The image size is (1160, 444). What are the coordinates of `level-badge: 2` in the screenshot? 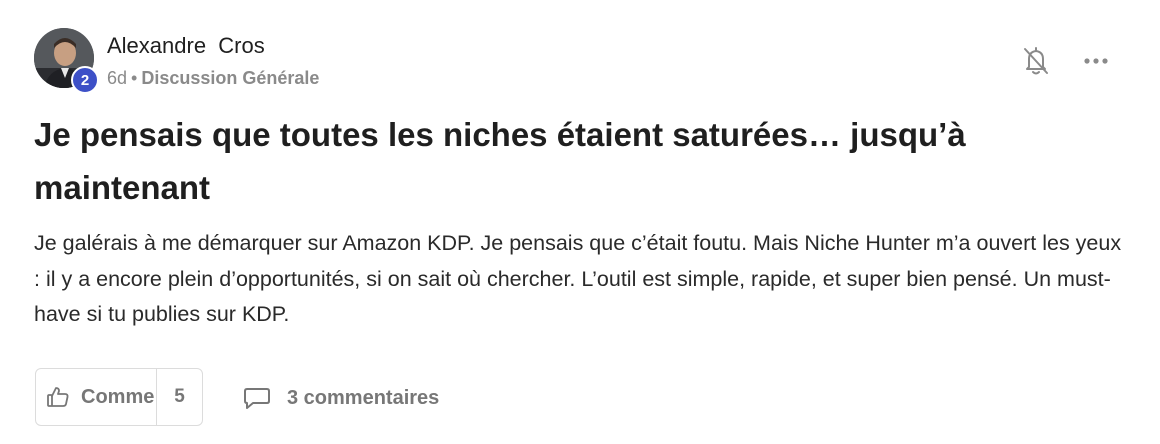 It's located at (85, 80).